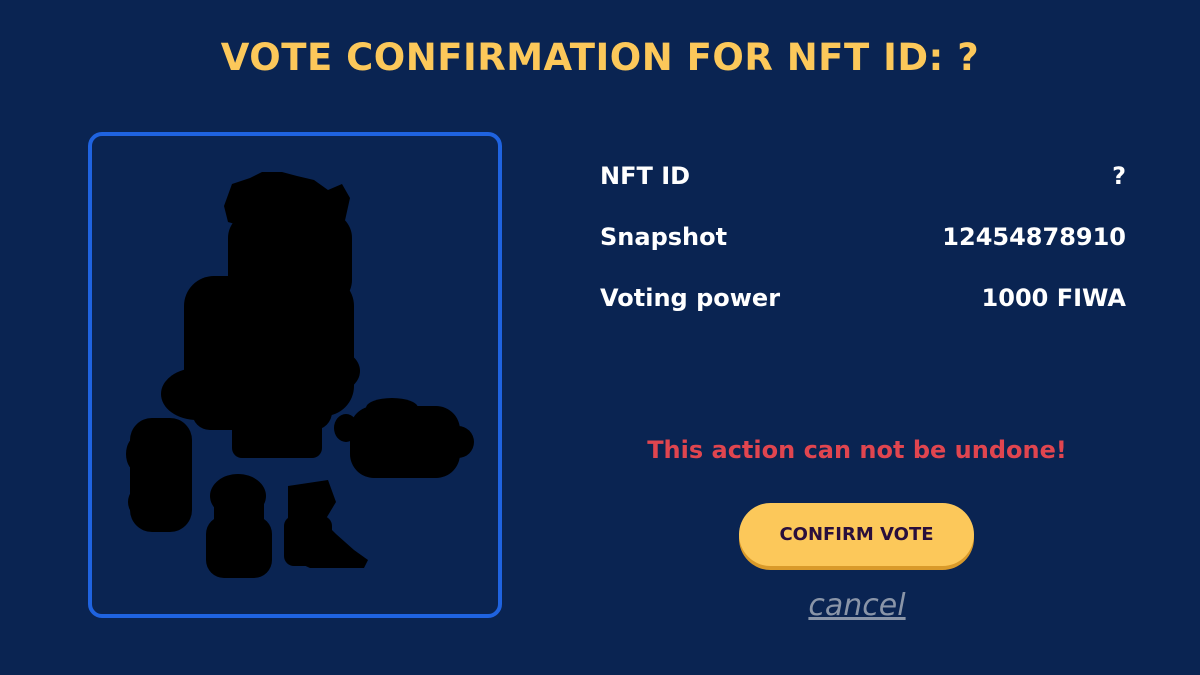 The width and height of the screenshot is (1200, 675). I want to click on snapshot-value: 12454878910, so click(1034, 237).